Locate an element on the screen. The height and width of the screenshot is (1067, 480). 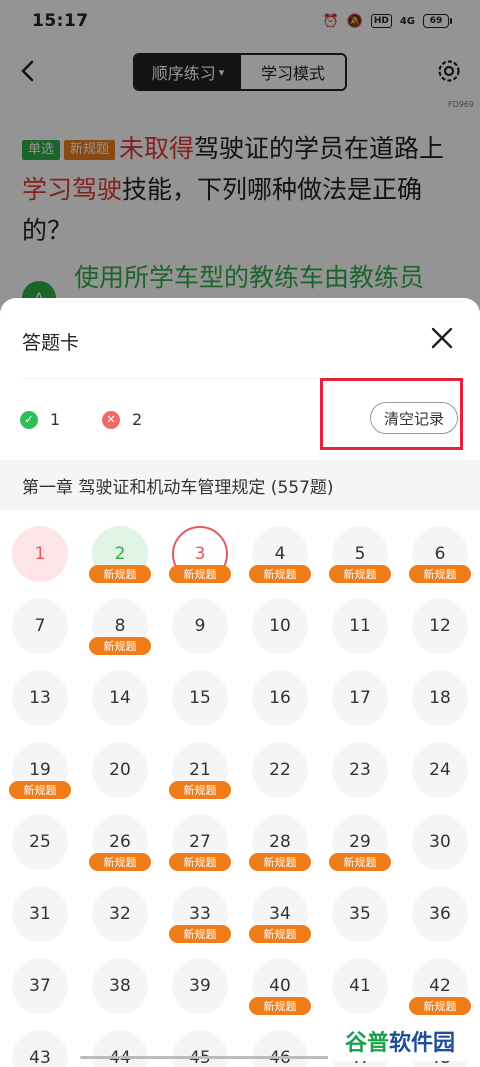
question-cell: 1 is located at coordinates (40, 554).